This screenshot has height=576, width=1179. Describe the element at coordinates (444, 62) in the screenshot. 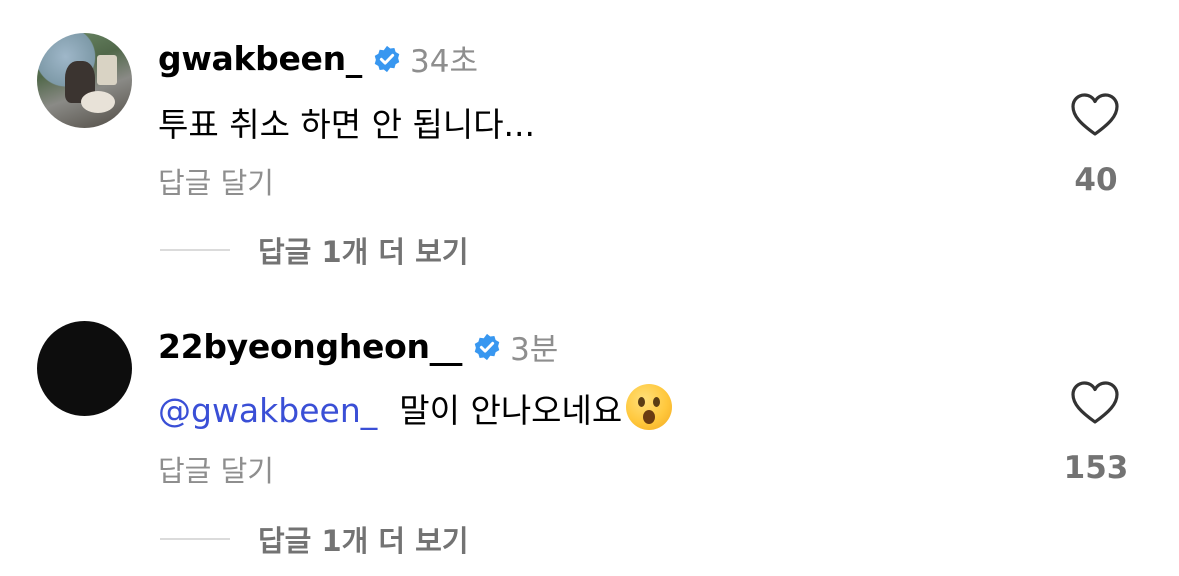

I see `timestamp: 34초` at that location.